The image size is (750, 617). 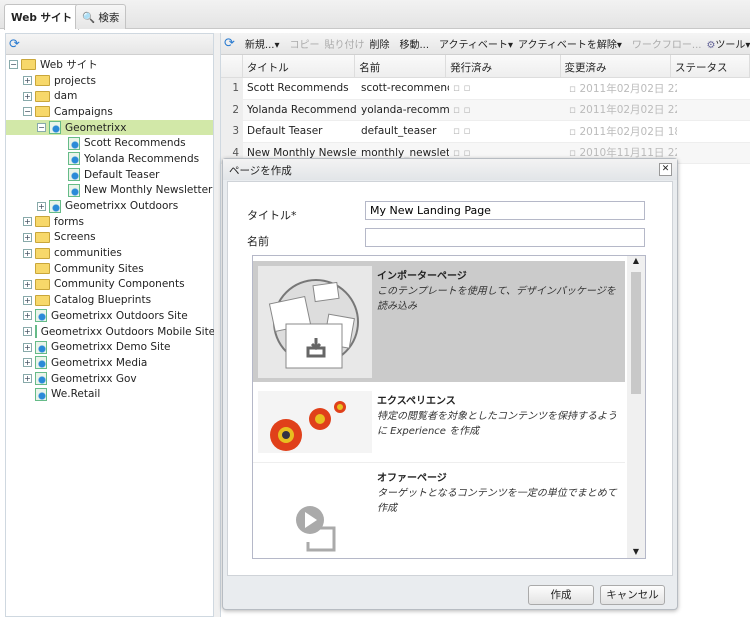 I want to click on close-icon: ✕, so click(x=665, y=169).